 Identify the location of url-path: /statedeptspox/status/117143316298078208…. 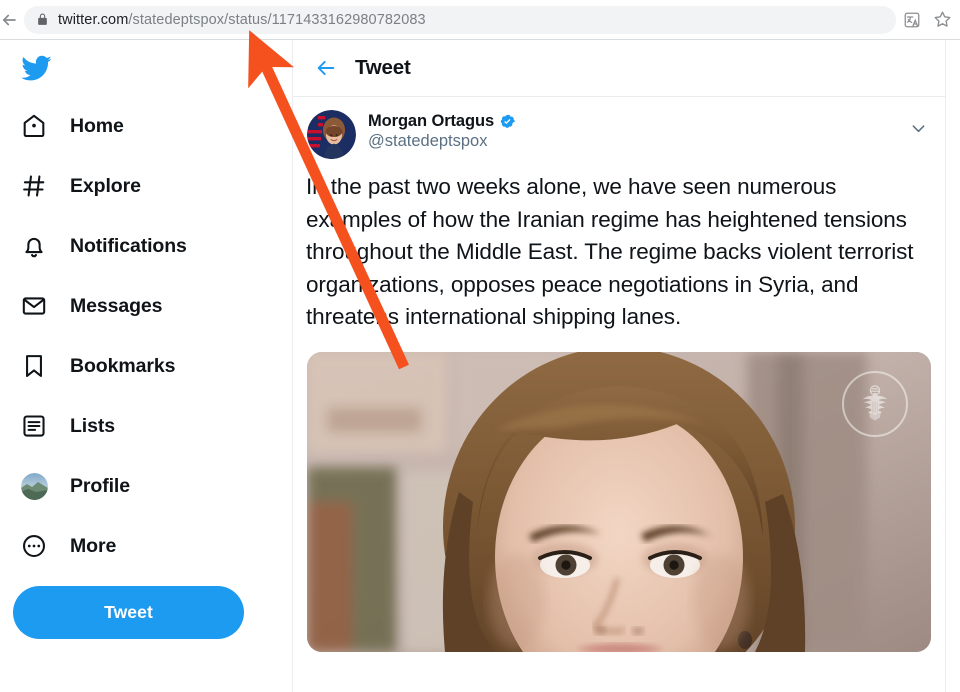
(277, 19).